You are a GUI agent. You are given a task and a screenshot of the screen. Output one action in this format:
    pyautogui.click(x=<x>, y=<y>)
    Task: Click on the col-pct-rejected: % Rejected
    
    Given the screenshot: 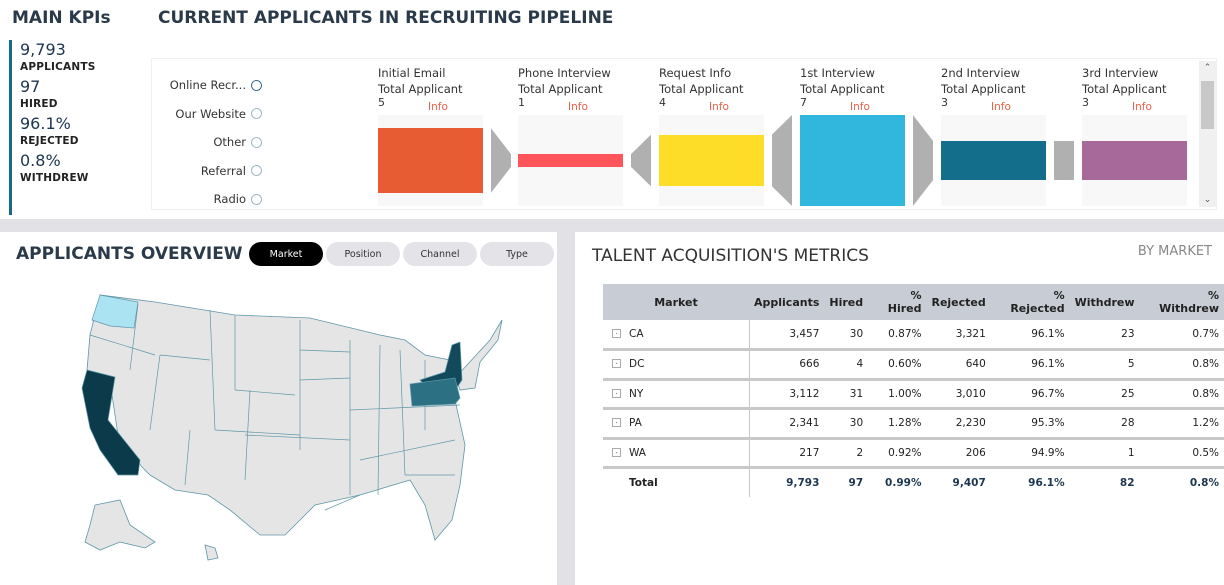 What is the action you would take?
    pyautogui.click(x=1030, y=302)
    